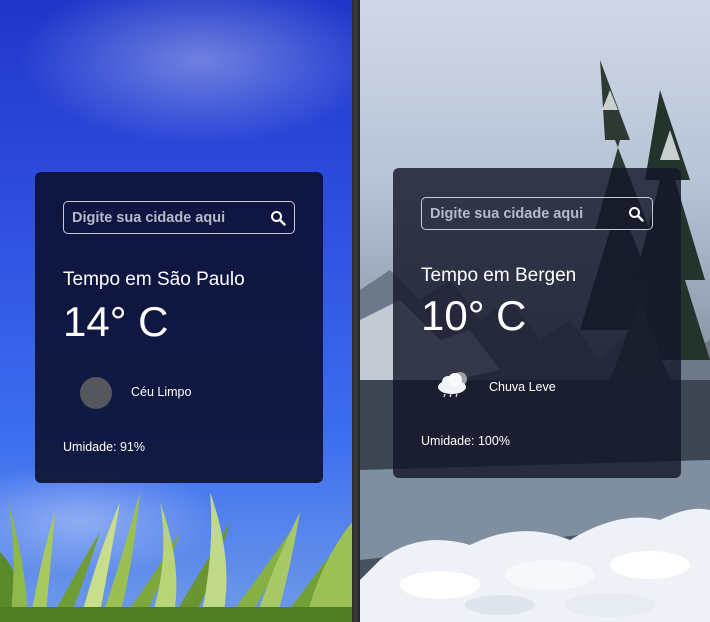  I want to click on window-divider, so click(356, 311).